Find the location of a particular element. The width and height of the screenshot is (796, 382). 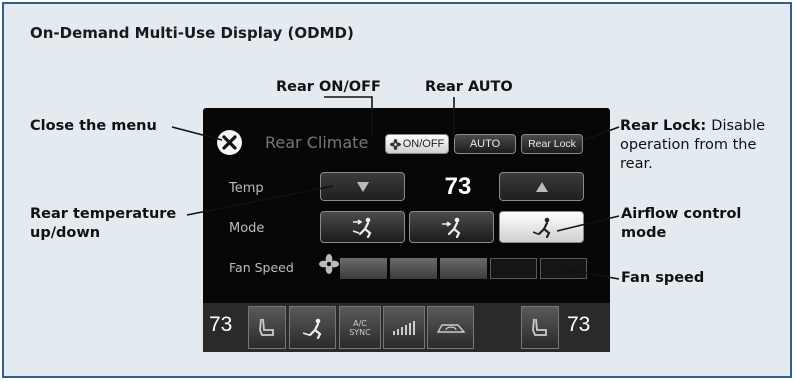

leader-fan-speed is located at coordinates (590, 274).